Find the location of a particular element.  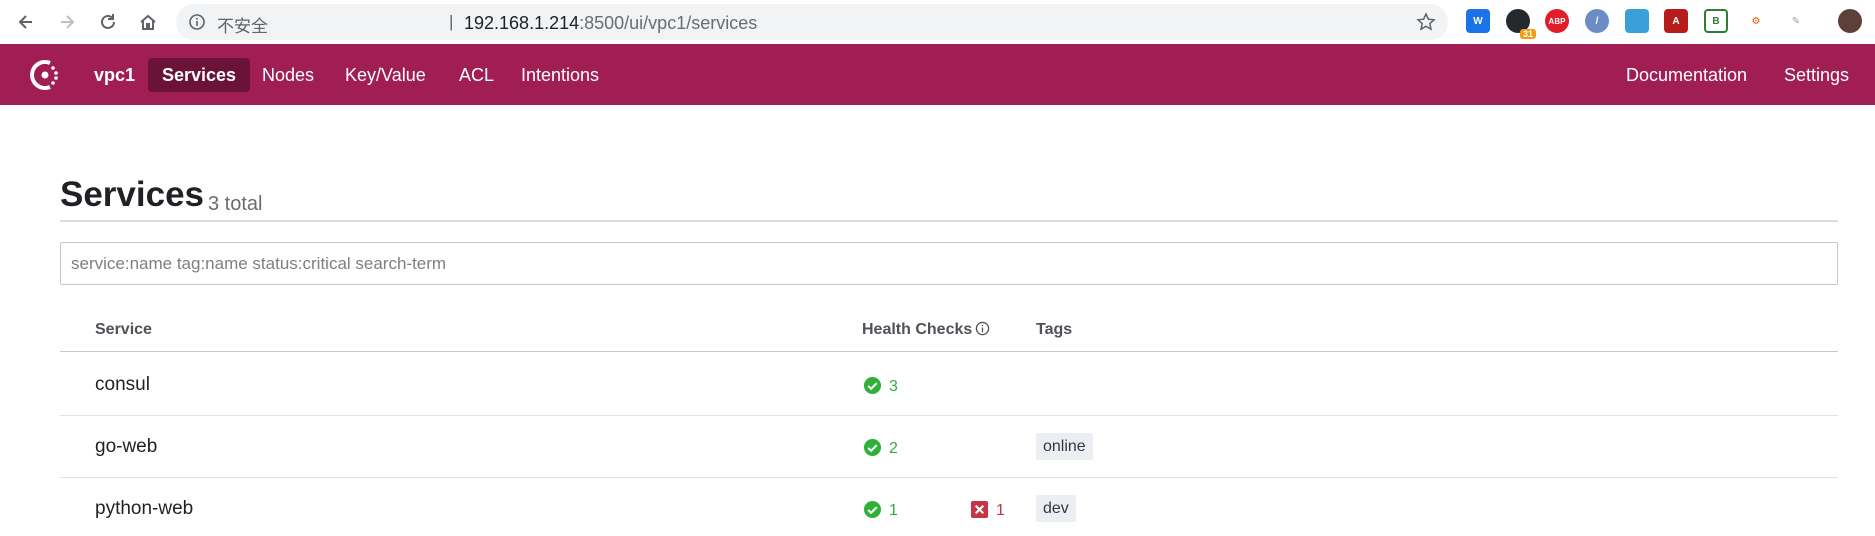

column-header-service: Service is located at coordinates (123, 330).